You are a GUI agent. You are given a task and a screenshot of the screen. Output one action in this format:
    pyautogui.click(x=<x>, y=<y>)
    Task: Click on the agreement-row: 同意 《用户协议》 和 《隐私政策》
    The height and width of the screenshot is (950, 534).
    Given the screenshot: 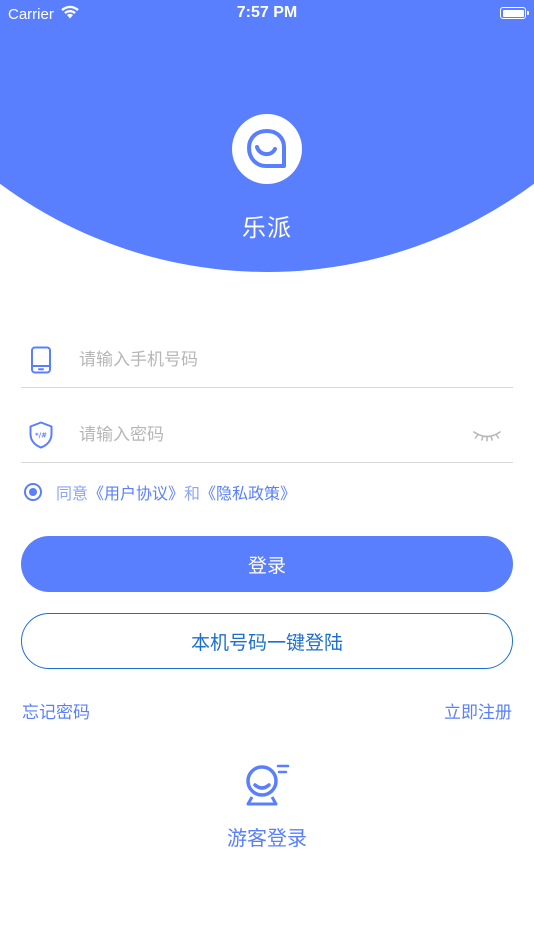 What is the action you would take?
    pyautogui.click(x=160, y=492)
    